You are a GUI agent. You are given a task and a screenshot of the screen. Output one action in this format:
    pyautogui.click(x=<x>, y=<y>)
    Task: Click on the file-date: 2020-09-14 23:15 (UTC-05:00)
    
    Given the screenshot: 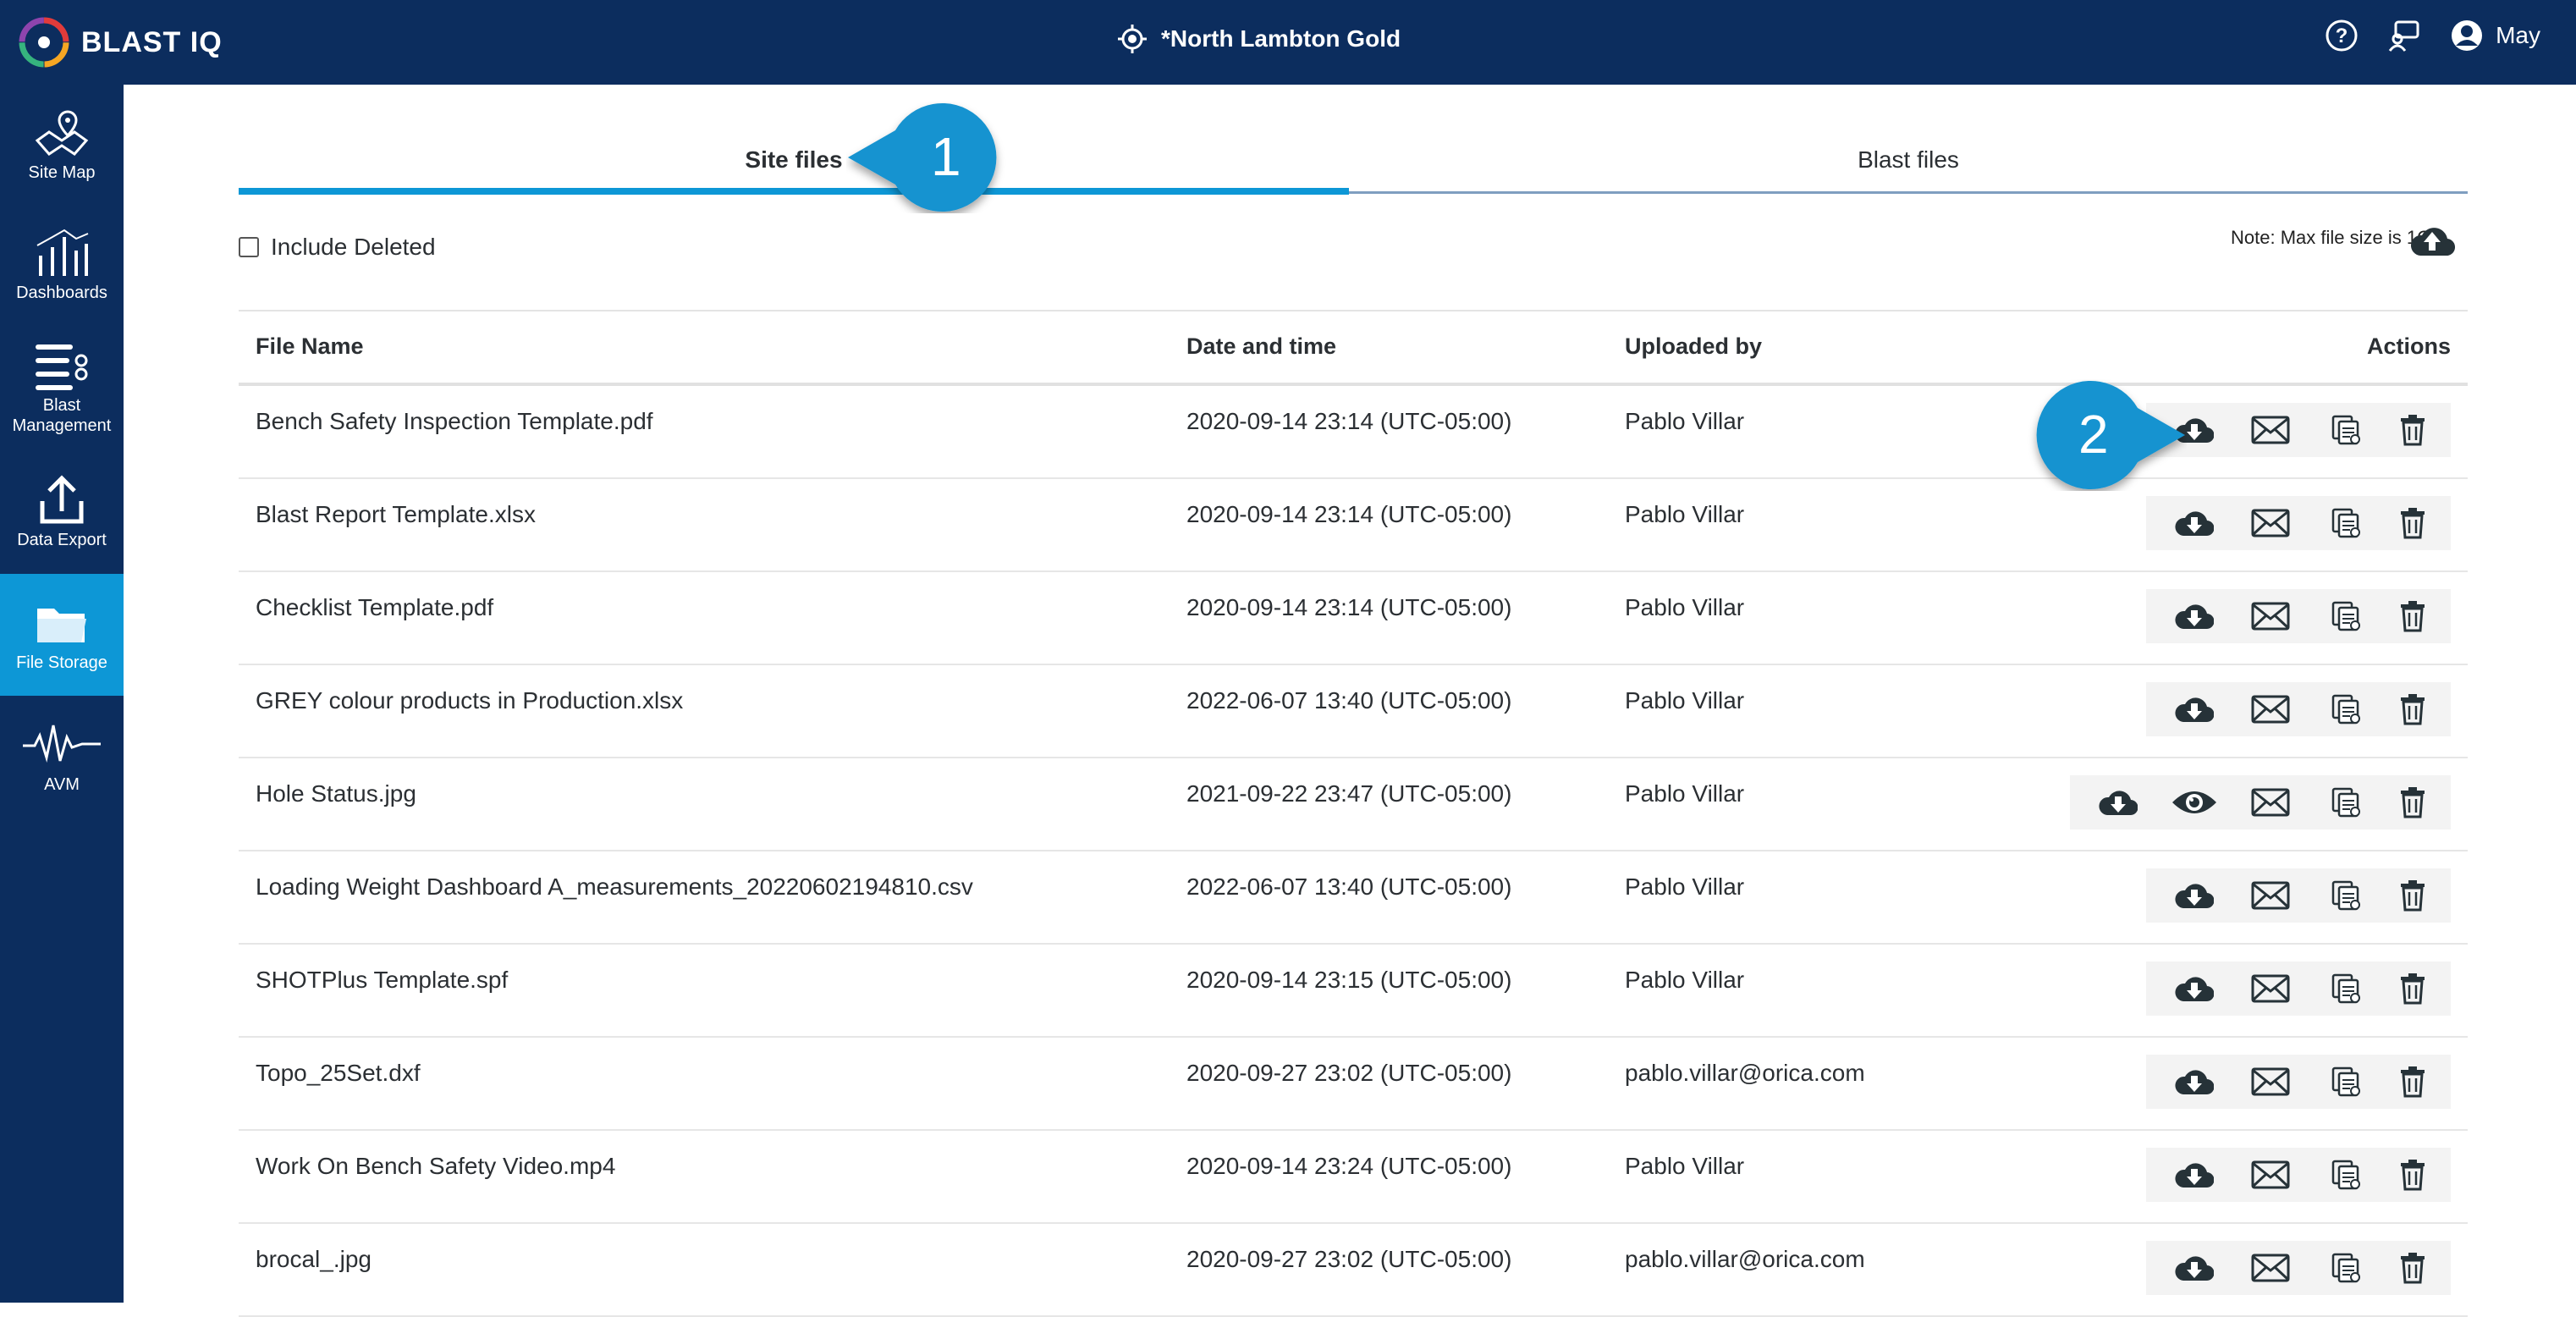 What is the action you would take?
    pyautogui.click(x=1349, y=980)
    